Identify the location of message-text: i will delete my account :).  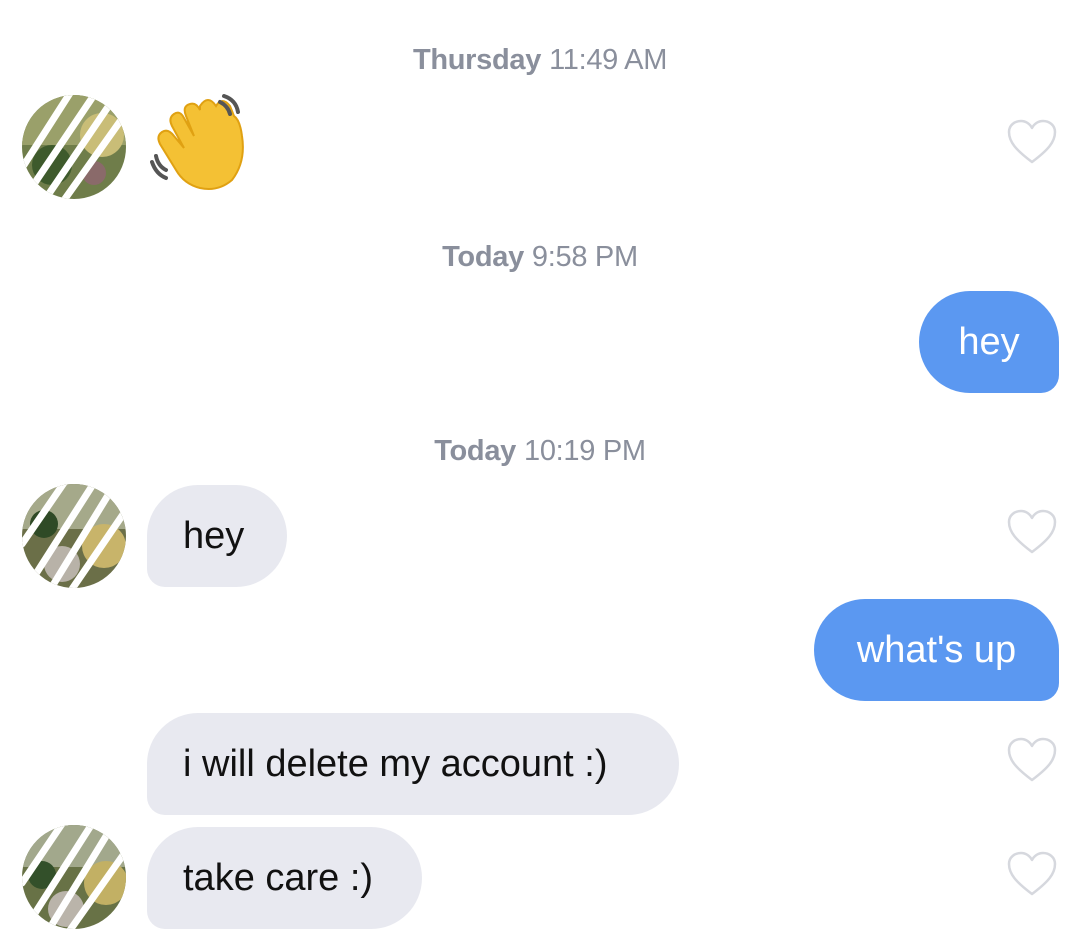
(395, 764).